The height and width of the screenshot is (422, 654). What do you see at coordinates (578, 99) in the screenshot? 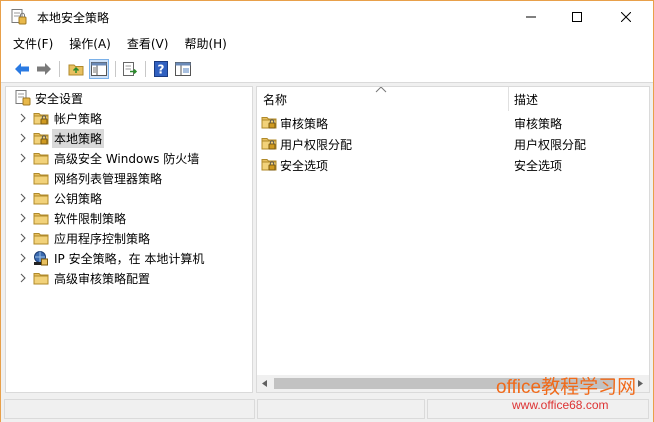
I see `column-header-description: 描述` at bounding box center [578, 99].